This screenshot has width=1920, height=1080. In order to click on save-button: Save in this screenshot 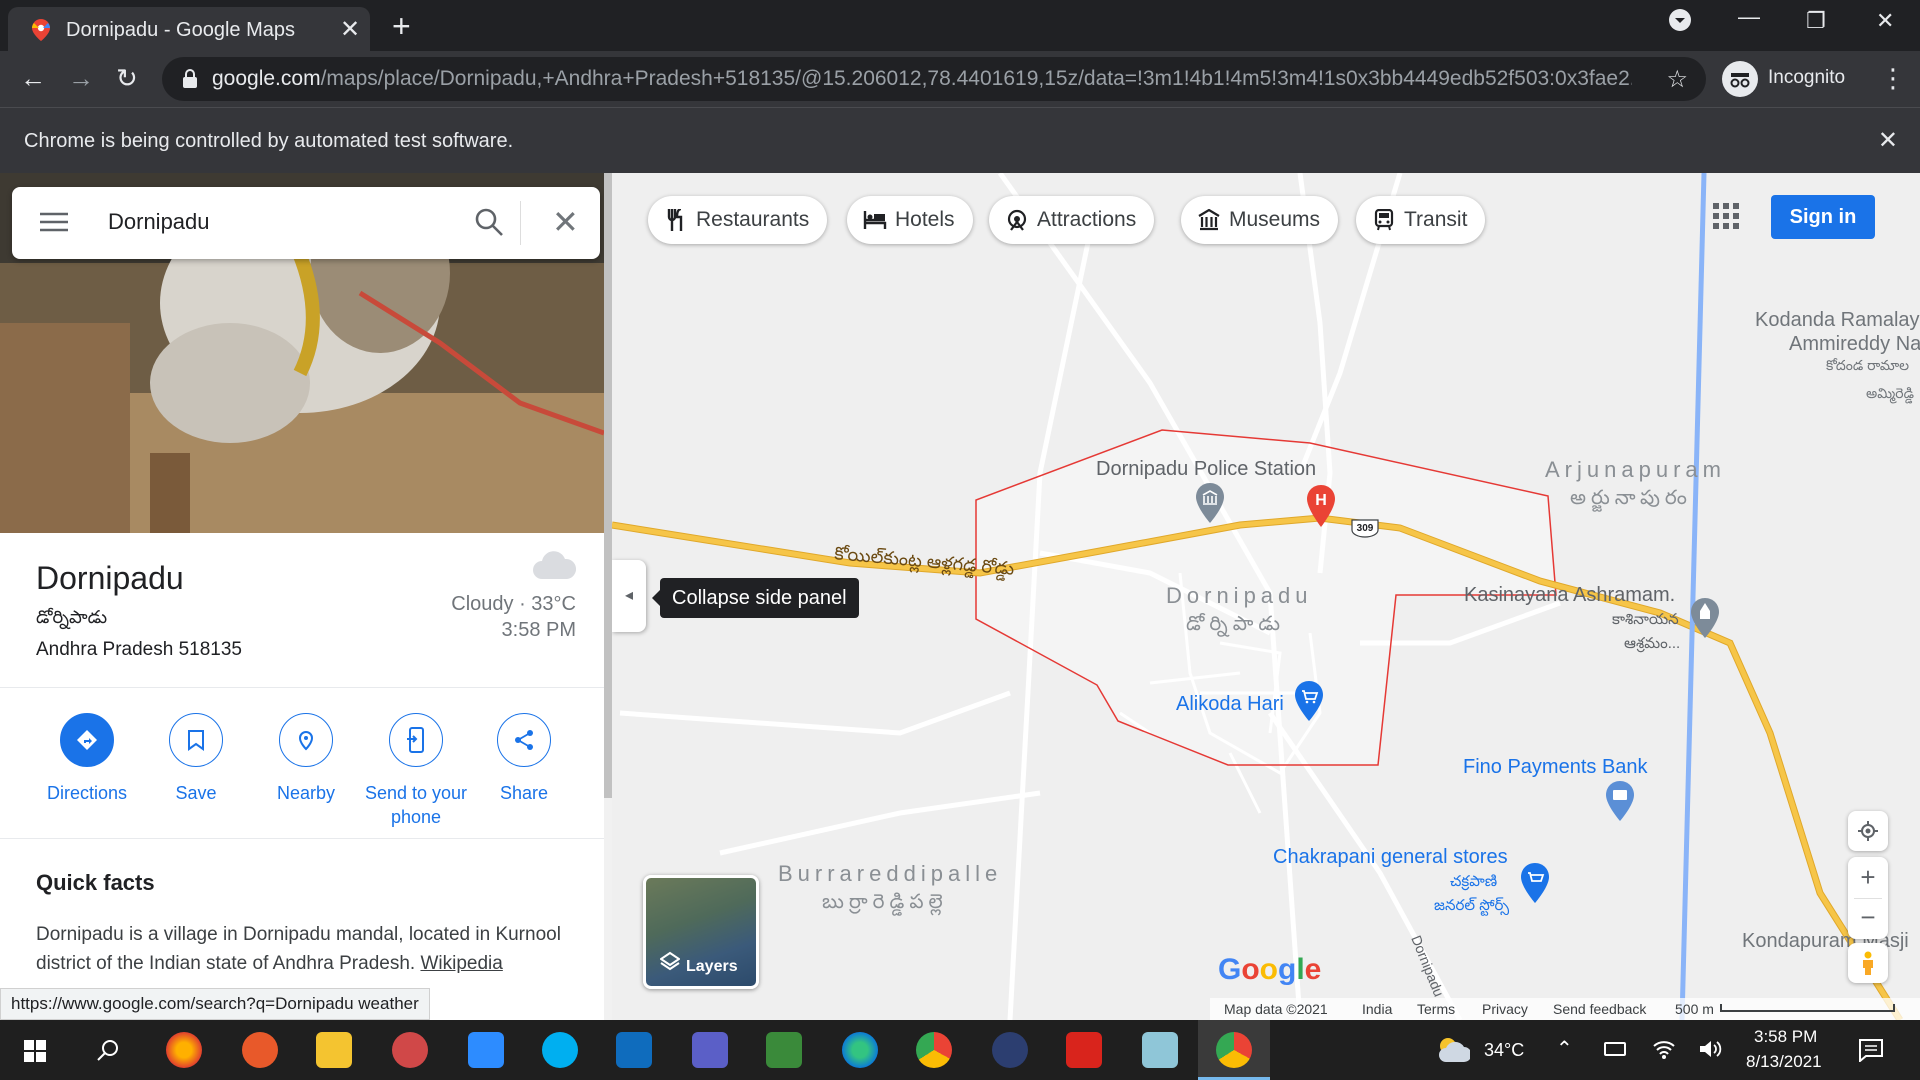, I will do `click(196, 759)`.